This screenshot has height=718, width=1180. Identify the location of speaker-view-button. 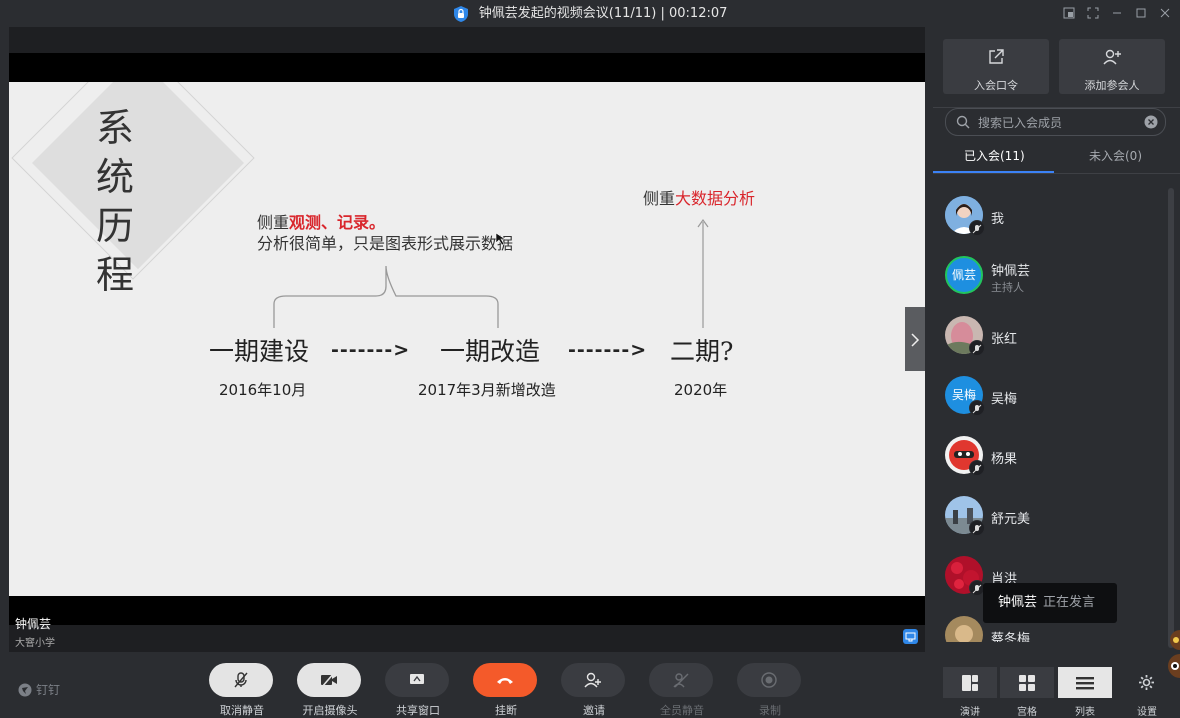
(970, 682).